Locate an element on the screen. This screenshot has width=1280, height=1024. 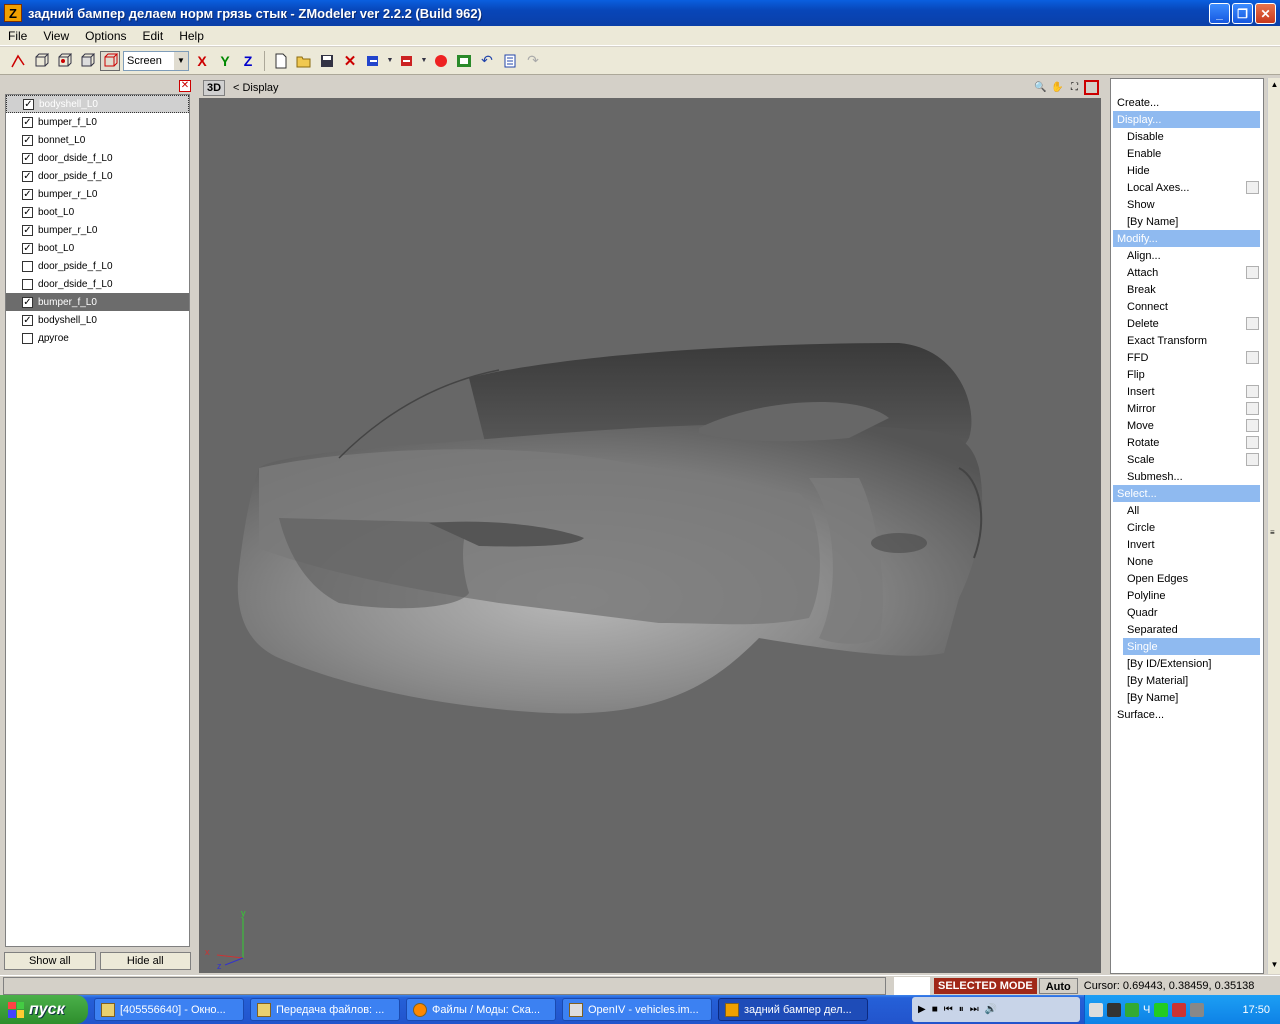
object-item: другое is located at coordinates (97, 338).